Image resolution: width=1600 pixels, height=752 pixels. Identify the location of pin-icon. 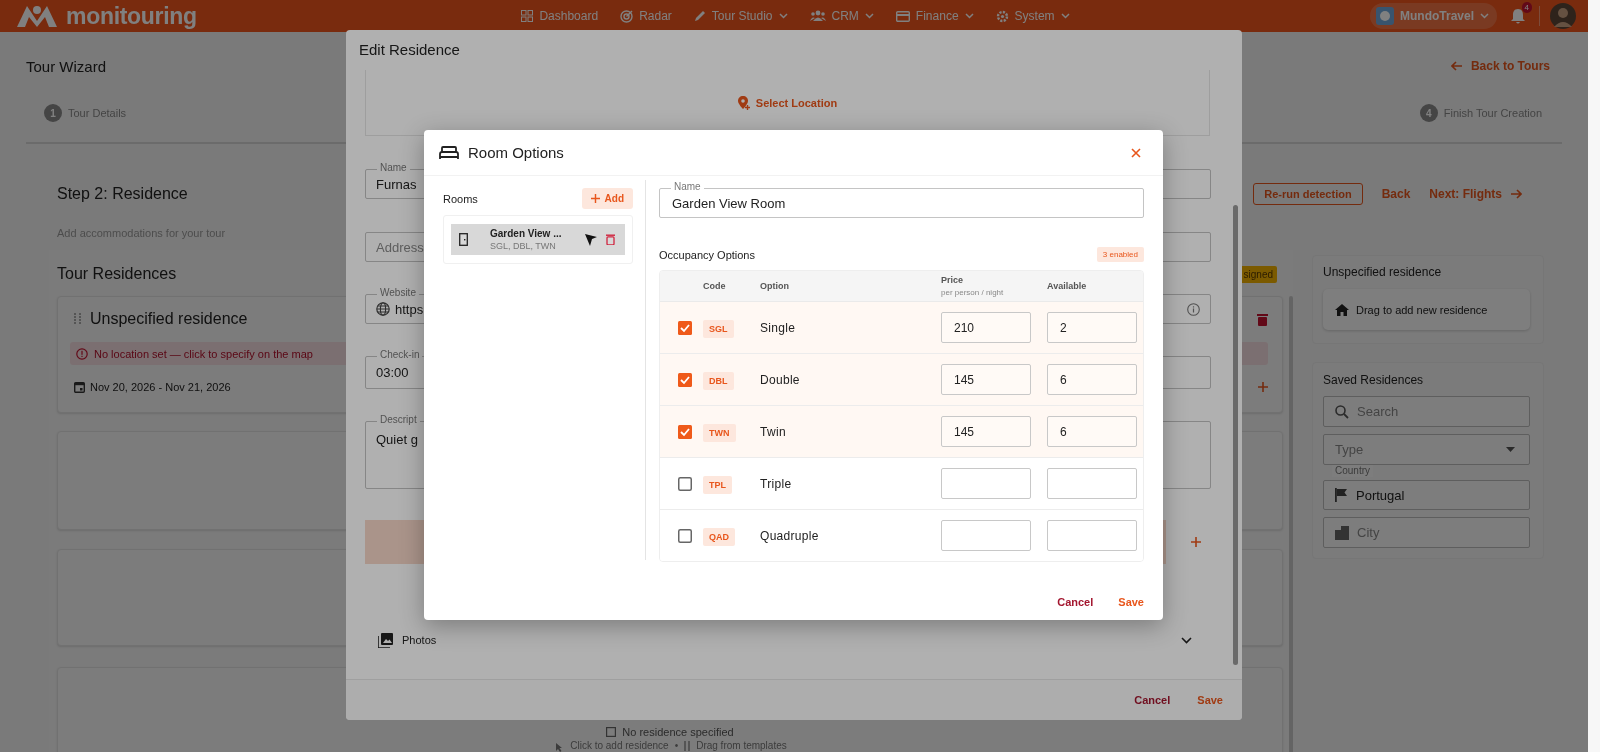
(743, 102).